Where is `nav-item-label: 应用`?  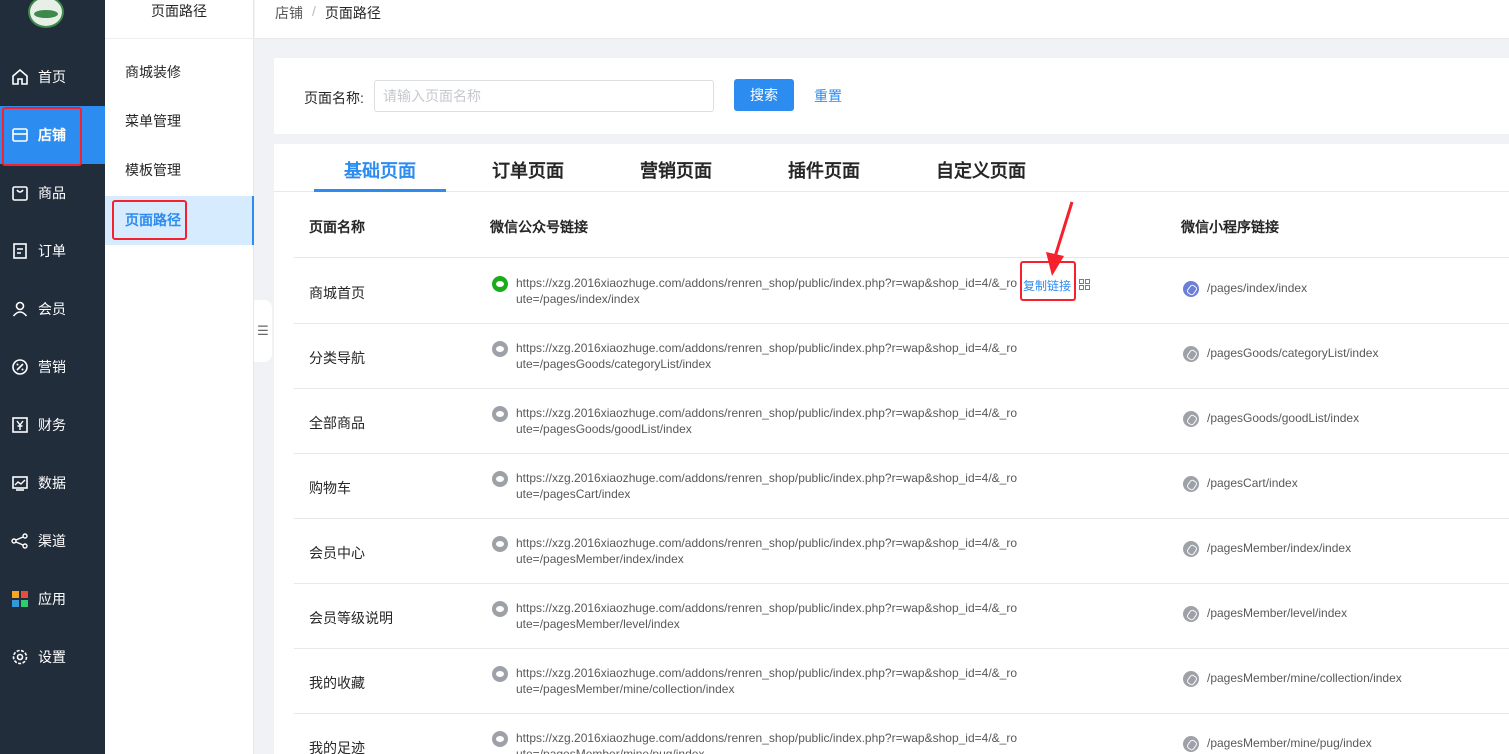 nav-item-label: 应用 is located at coordinates (52, 599).